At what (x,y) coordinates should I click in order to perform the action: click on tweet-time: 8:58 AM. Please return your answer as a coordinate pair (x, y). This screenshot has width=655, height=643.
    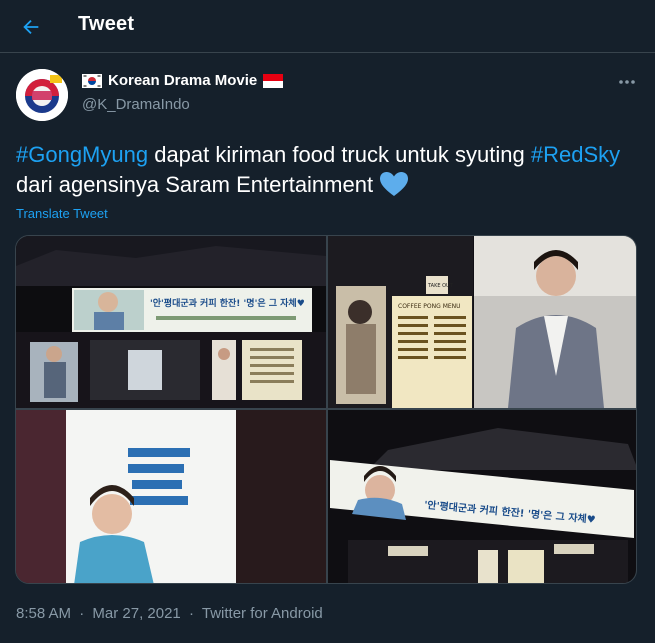
    Looking at the image, I should click on (43, 613).